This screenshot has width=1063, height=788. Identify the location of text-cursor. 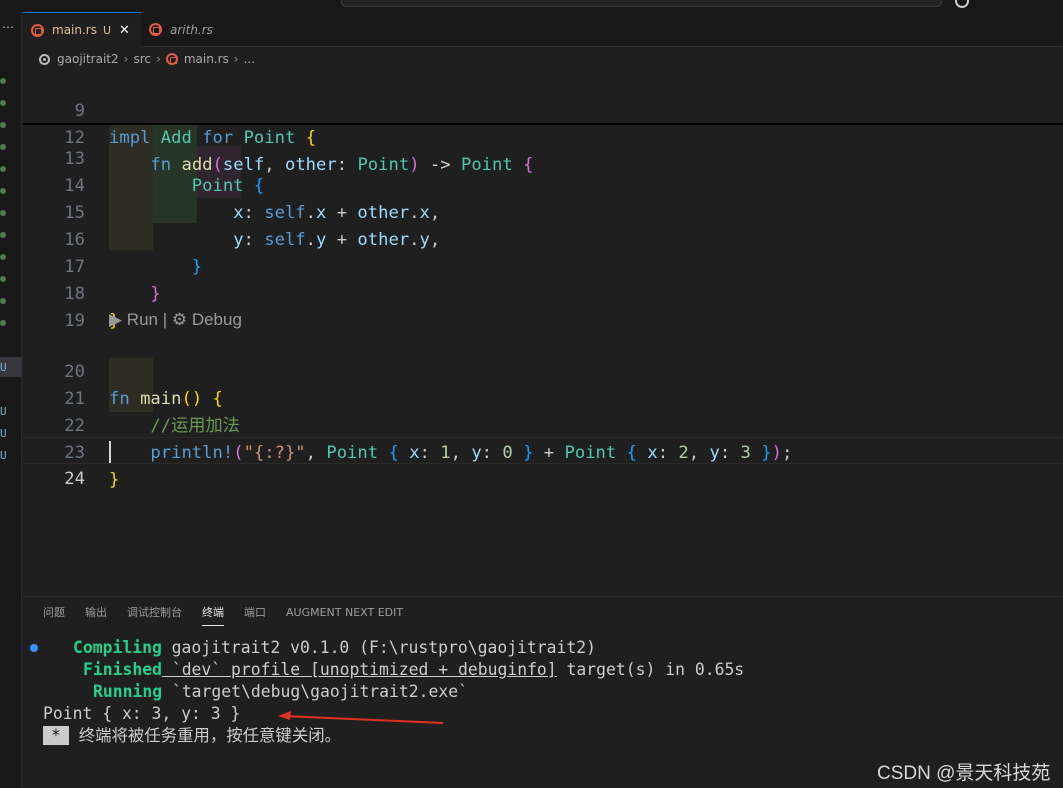
(110, 452).